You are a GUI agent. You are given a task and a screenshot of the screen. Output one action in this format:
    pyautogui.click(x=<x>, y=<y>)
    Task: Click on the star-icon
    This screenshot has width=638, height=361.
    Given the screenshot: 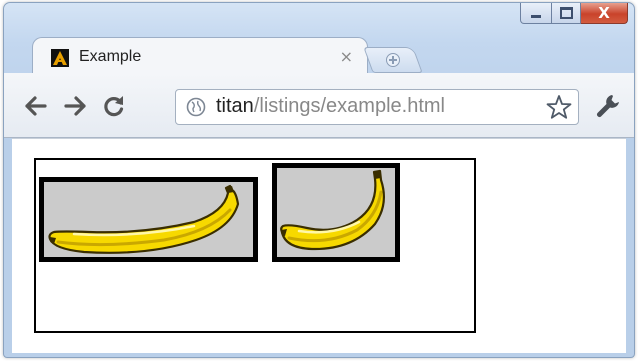 What is the action you would take?
    pyautogui.click(x=559, y=107)
    